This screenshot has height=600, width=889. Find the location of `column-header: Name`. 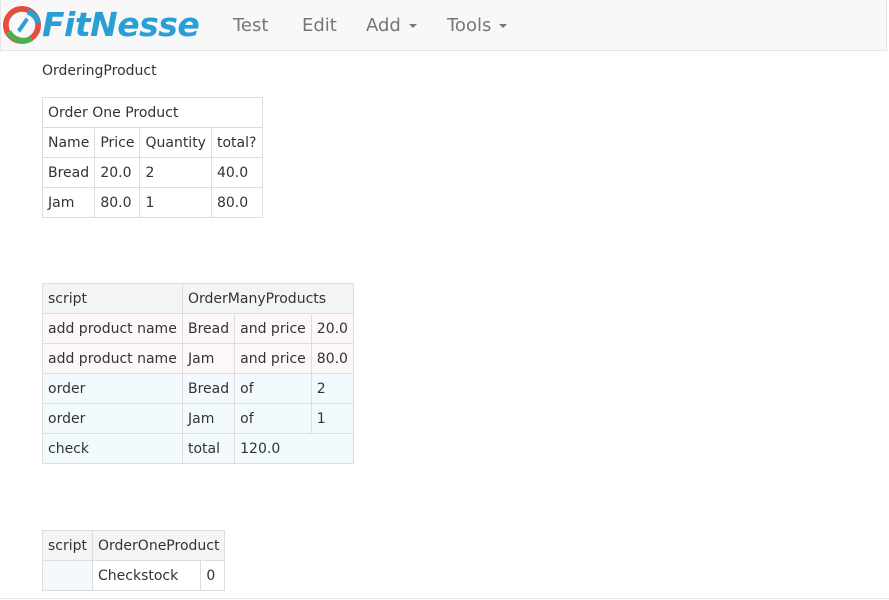

column-header: Name is located at coordinates (68, 142).